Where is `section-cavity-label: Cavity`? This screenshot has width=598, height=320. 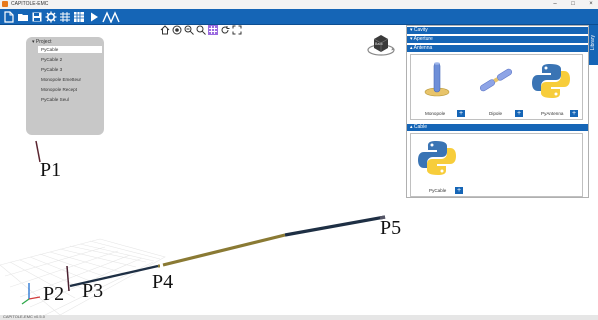
section-cavity-label: Cavity is located at coordinates (420, 30).